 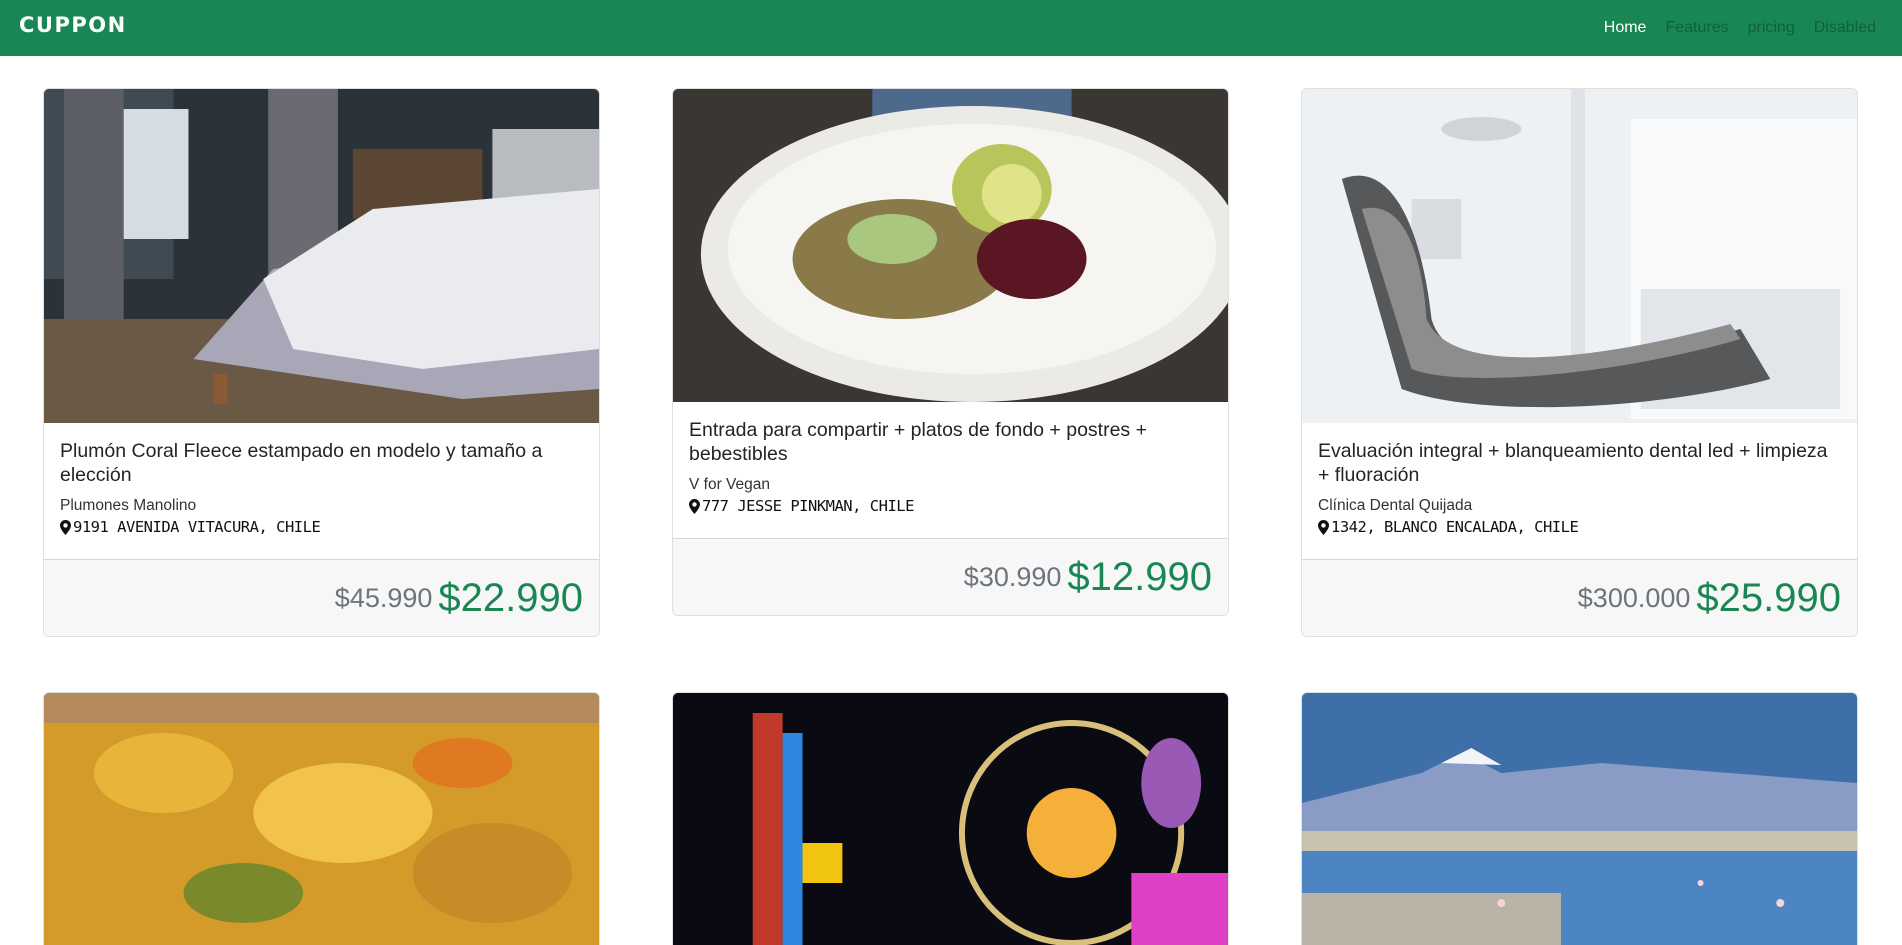 I want to click on nav-link-home: Home, so click(x=1625, y=28).